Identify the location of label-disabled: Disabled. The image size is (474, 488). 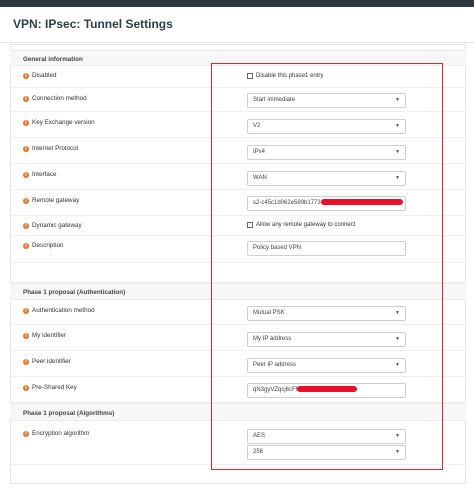
(44, 75).